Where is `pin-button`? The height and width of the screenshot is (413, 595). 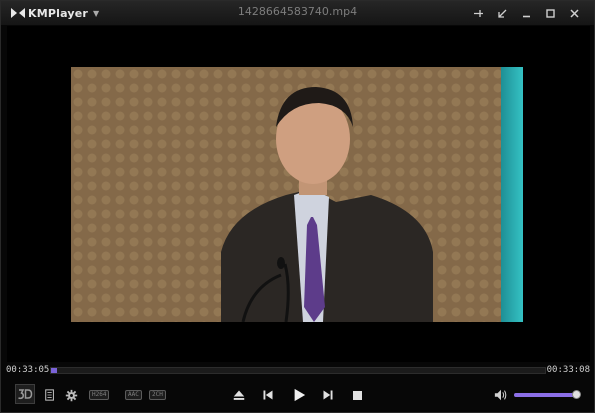
pin-button is located at coordinates (478, 13).